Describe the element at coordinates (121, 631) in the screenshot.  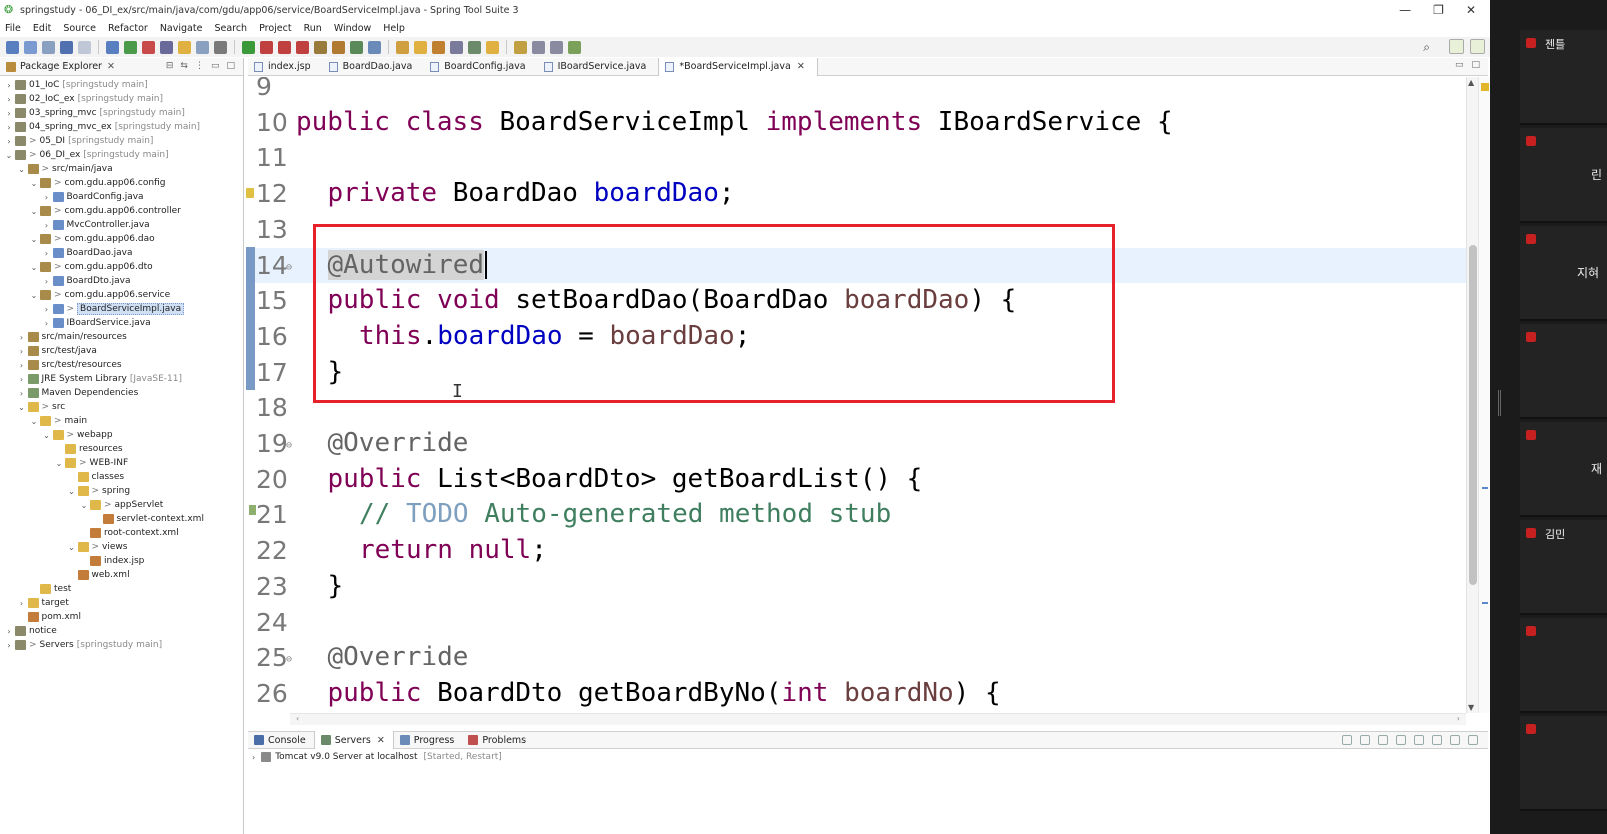
I see `tree-item: › notice` at that location.